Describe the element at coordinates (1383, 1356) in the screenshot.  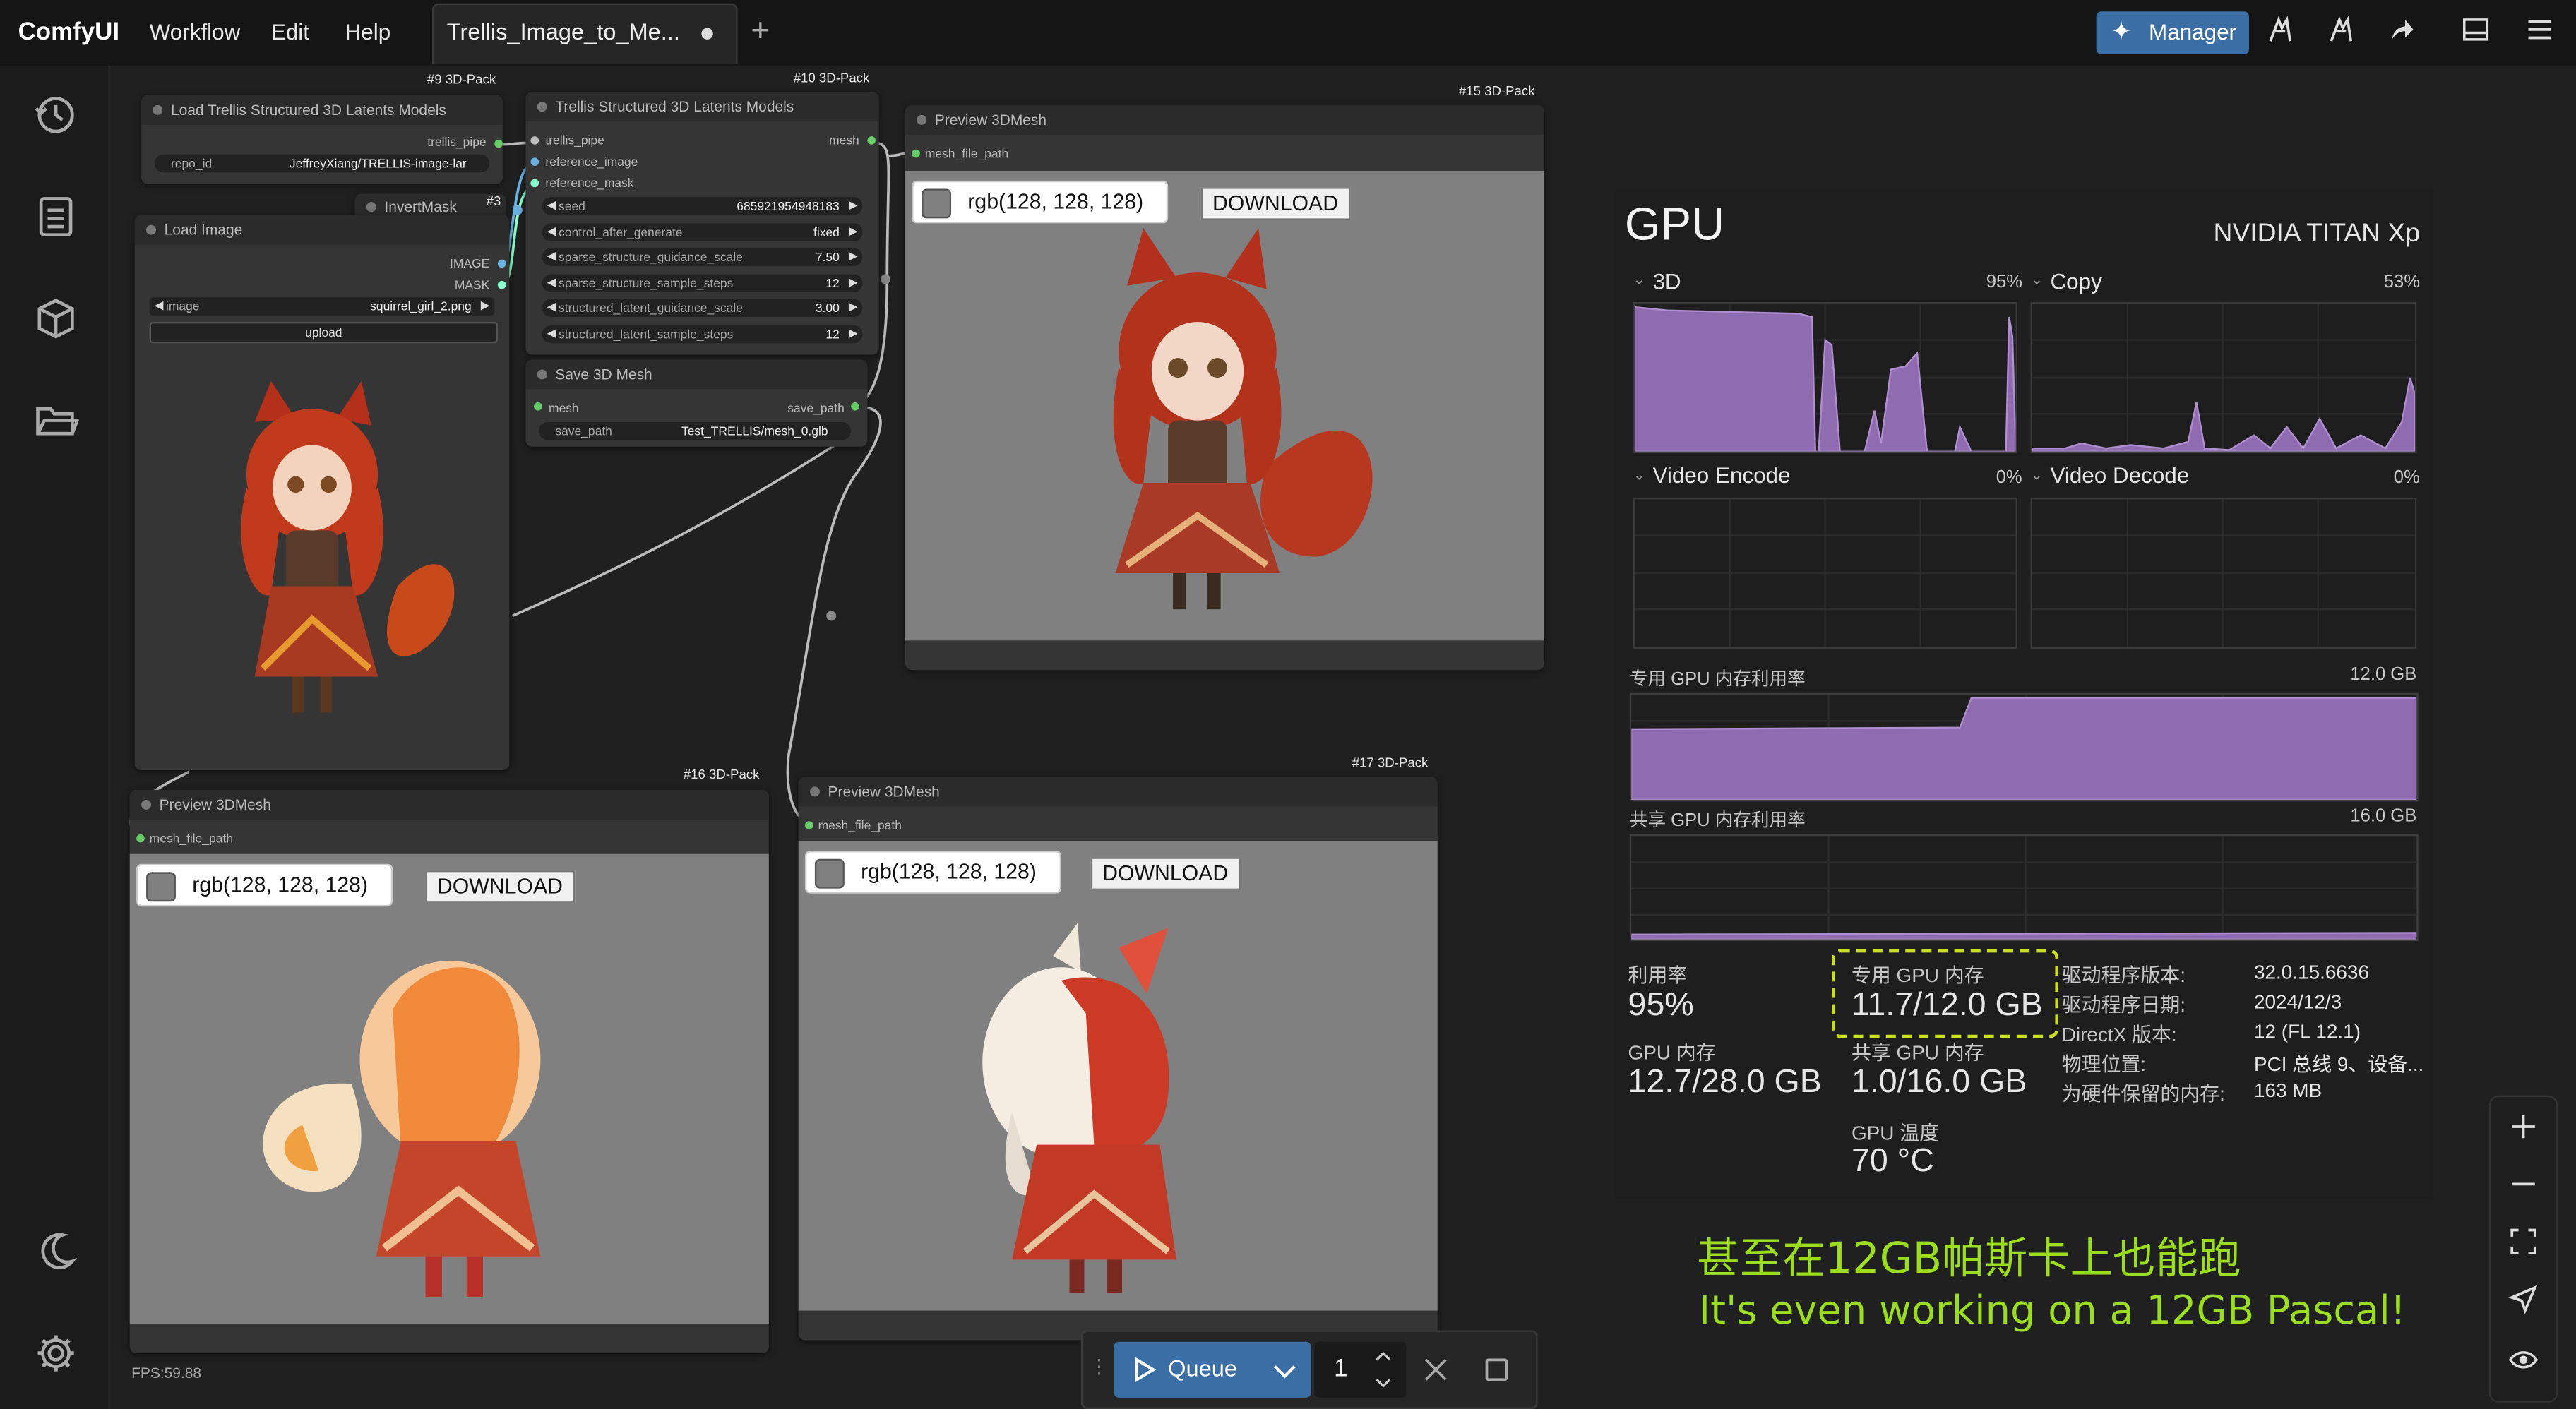
I see `increment-icon` at that location.